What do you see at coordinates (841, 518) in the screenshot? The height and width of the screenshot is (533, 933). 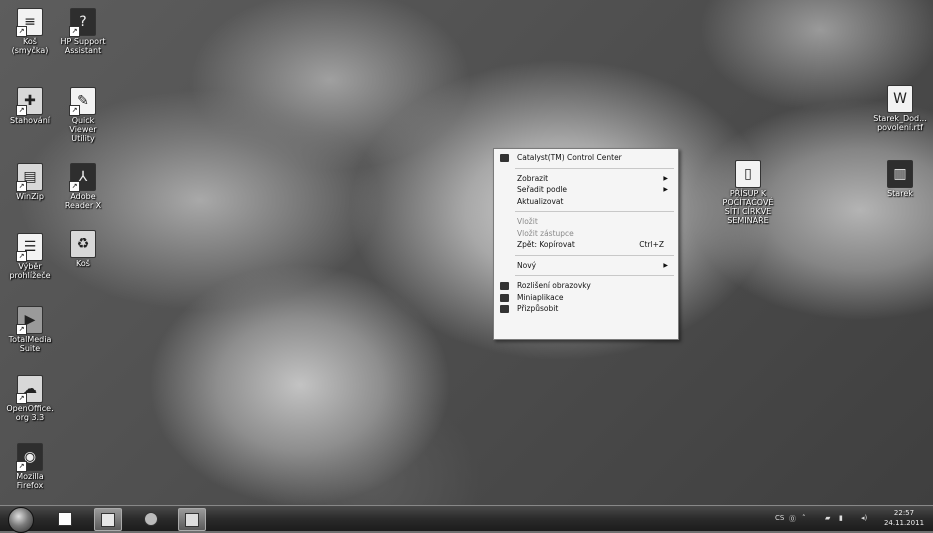 I see `battery-icon: ▮` at bounding box center [841, 518].